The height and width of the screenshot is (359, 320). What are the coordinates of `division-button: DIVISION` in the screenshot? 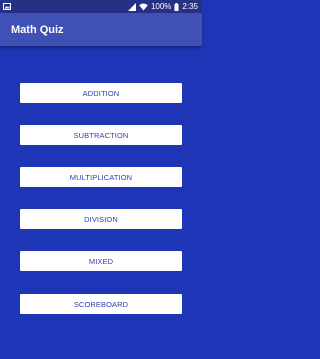 It's located at (101, 219).